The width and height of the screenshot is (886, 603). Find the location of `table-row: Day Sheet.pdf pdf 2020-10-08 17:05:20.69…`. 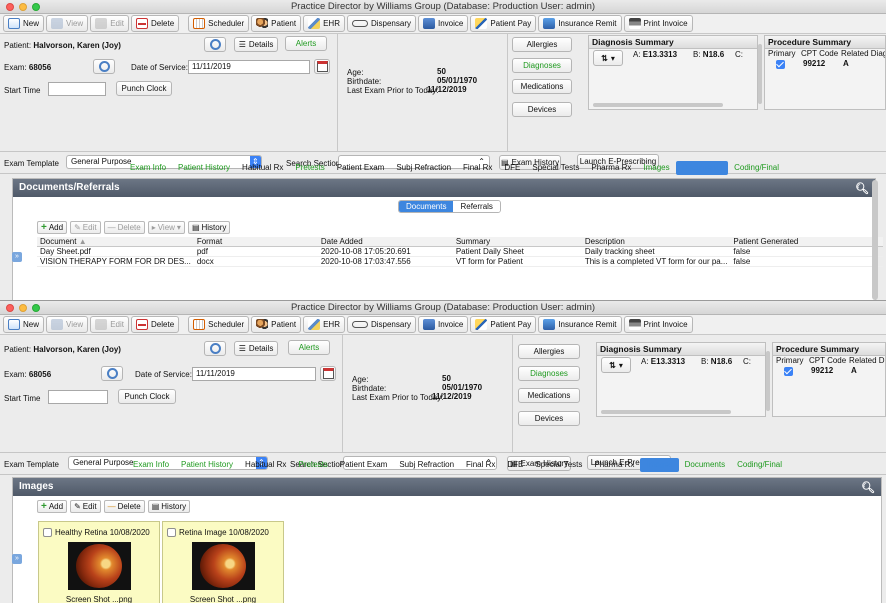

table-row: Day Sheet.pdf pdf 2020-10-08 17:05:20.69… is located at coordinates (460, 251).